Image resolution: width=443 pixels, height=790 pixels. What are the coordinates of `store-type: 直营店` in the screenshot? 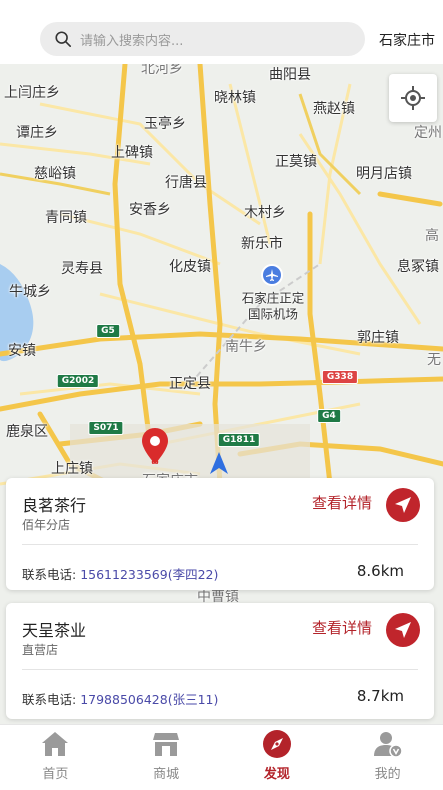 It's located at (40, 650).